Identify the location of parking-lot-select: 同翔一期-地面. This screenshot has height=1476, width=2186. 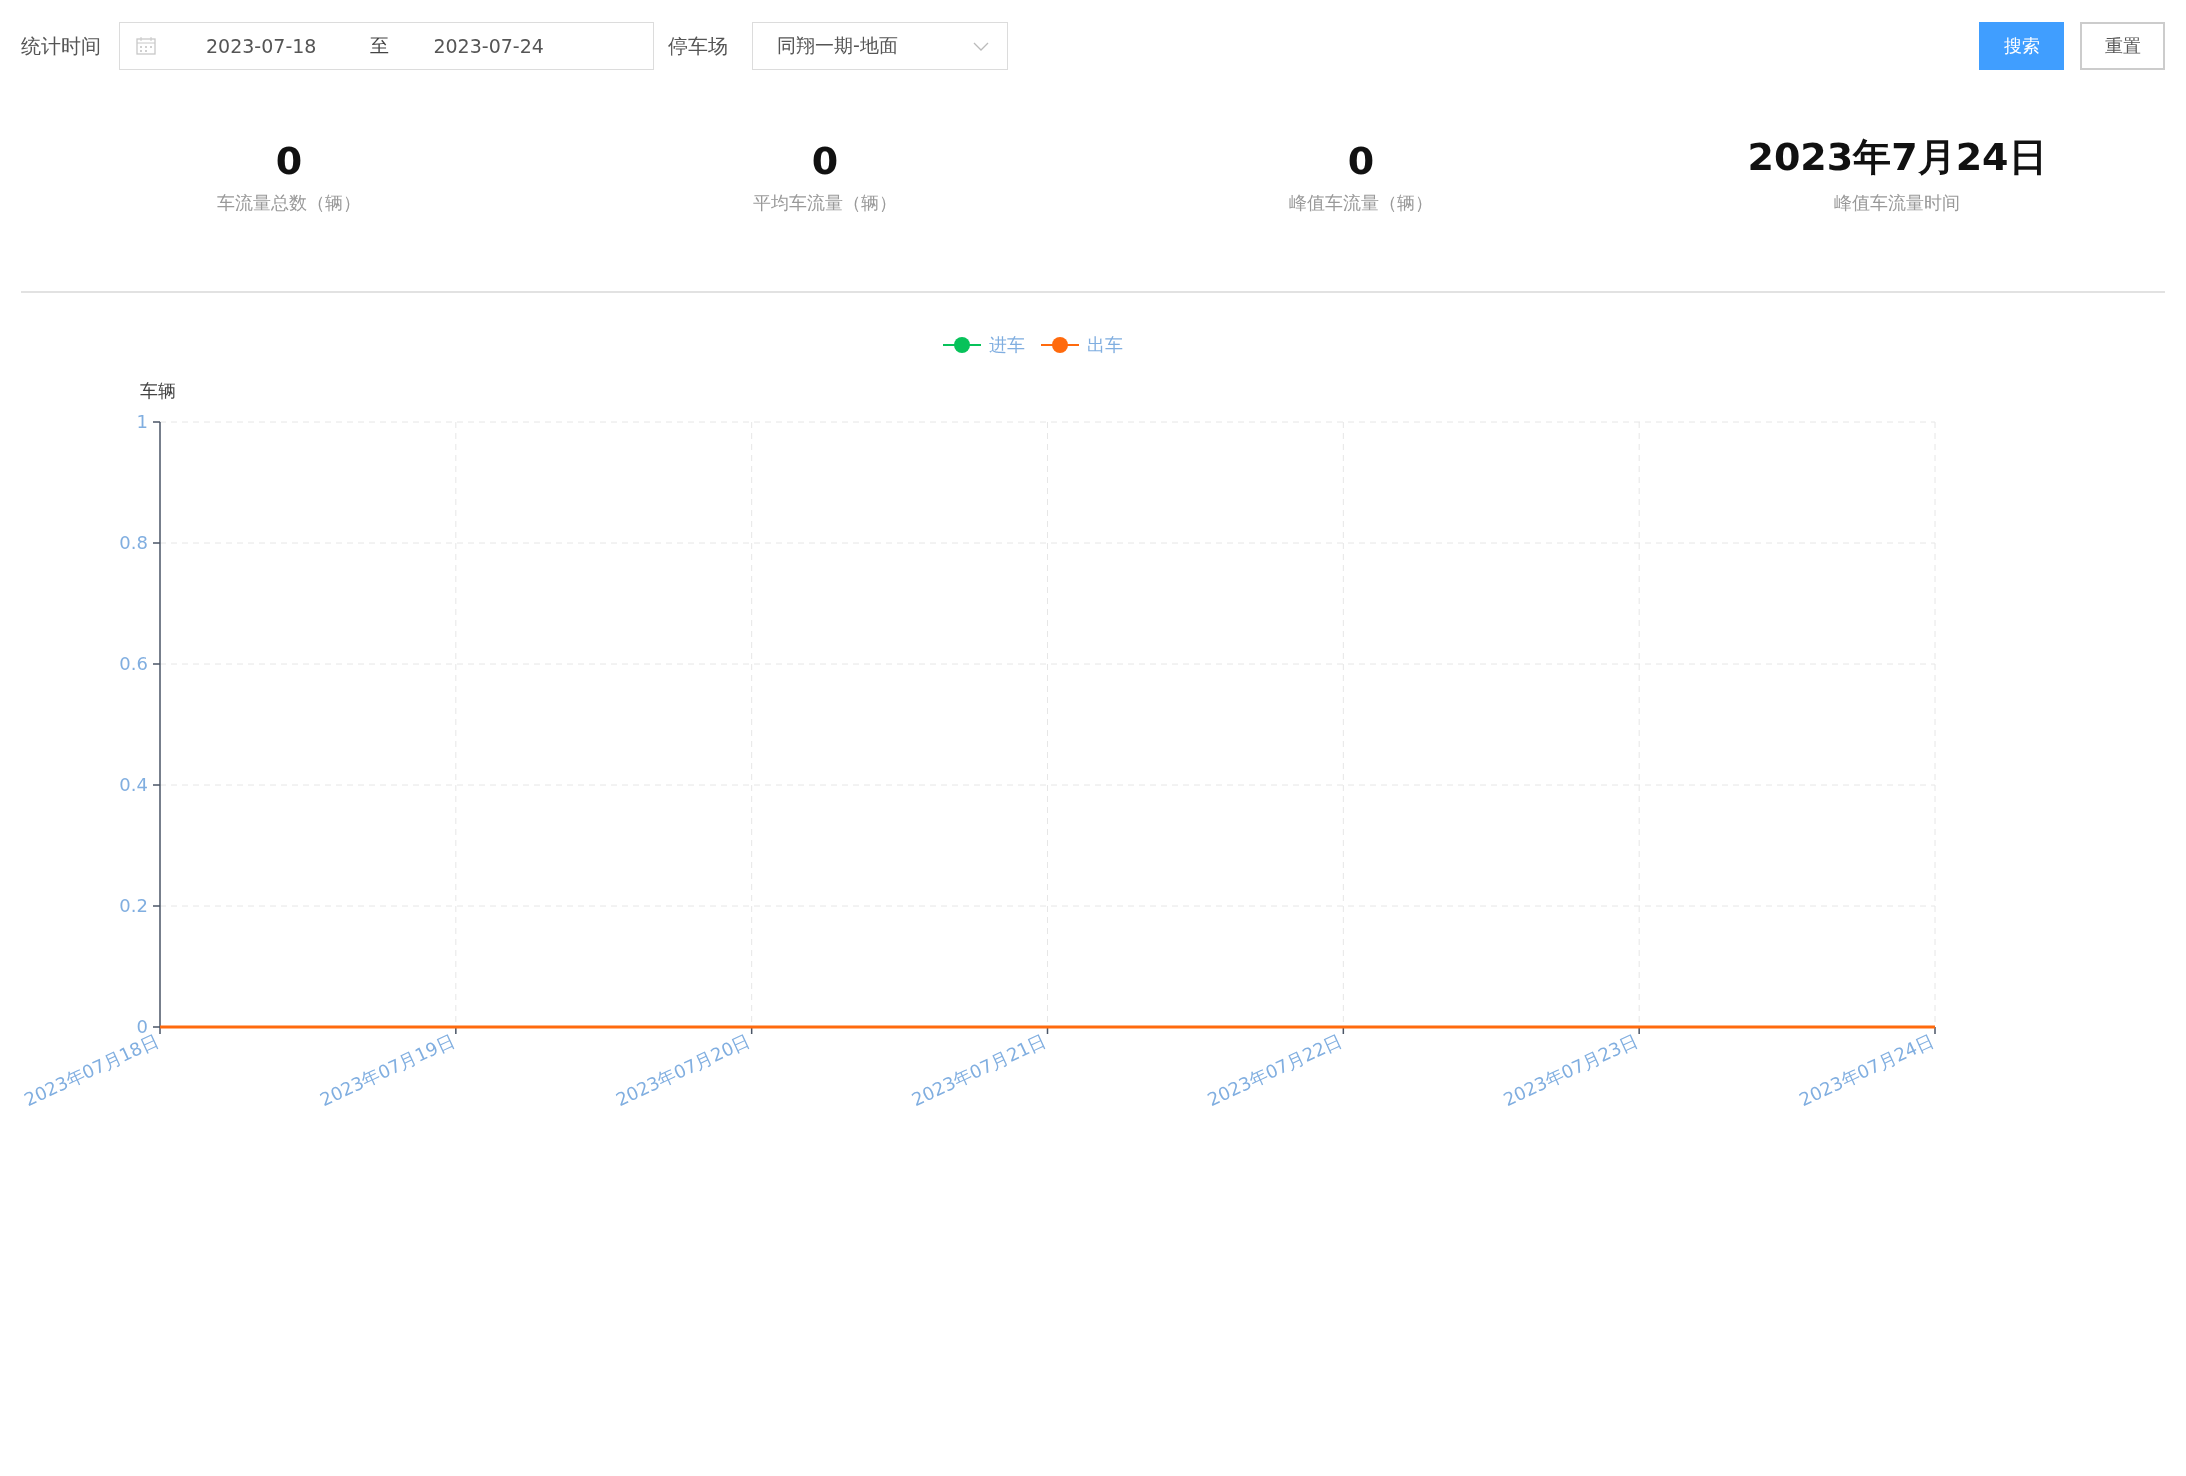
(880, 46).